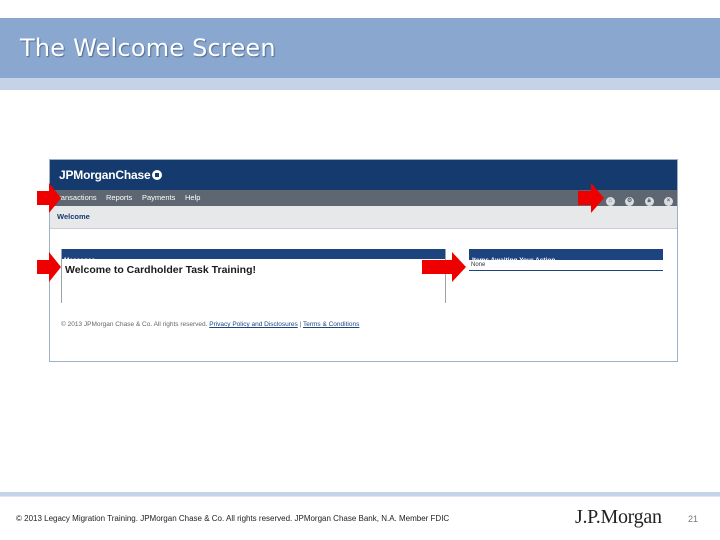 The height and width of the screenshot is (540, 720). I want to click on footer-divider-line, so click(360, 496).